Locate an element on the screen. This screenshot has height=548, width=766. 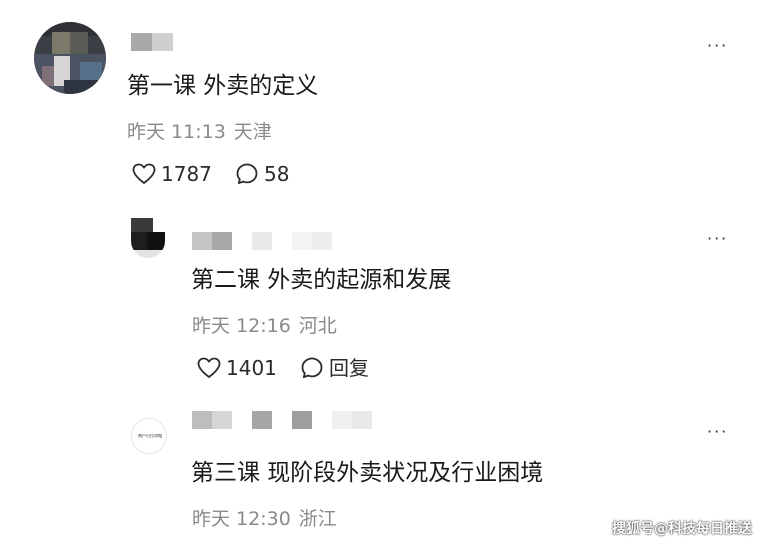
reply-button: 回复 is located at coordinates (334, 368).